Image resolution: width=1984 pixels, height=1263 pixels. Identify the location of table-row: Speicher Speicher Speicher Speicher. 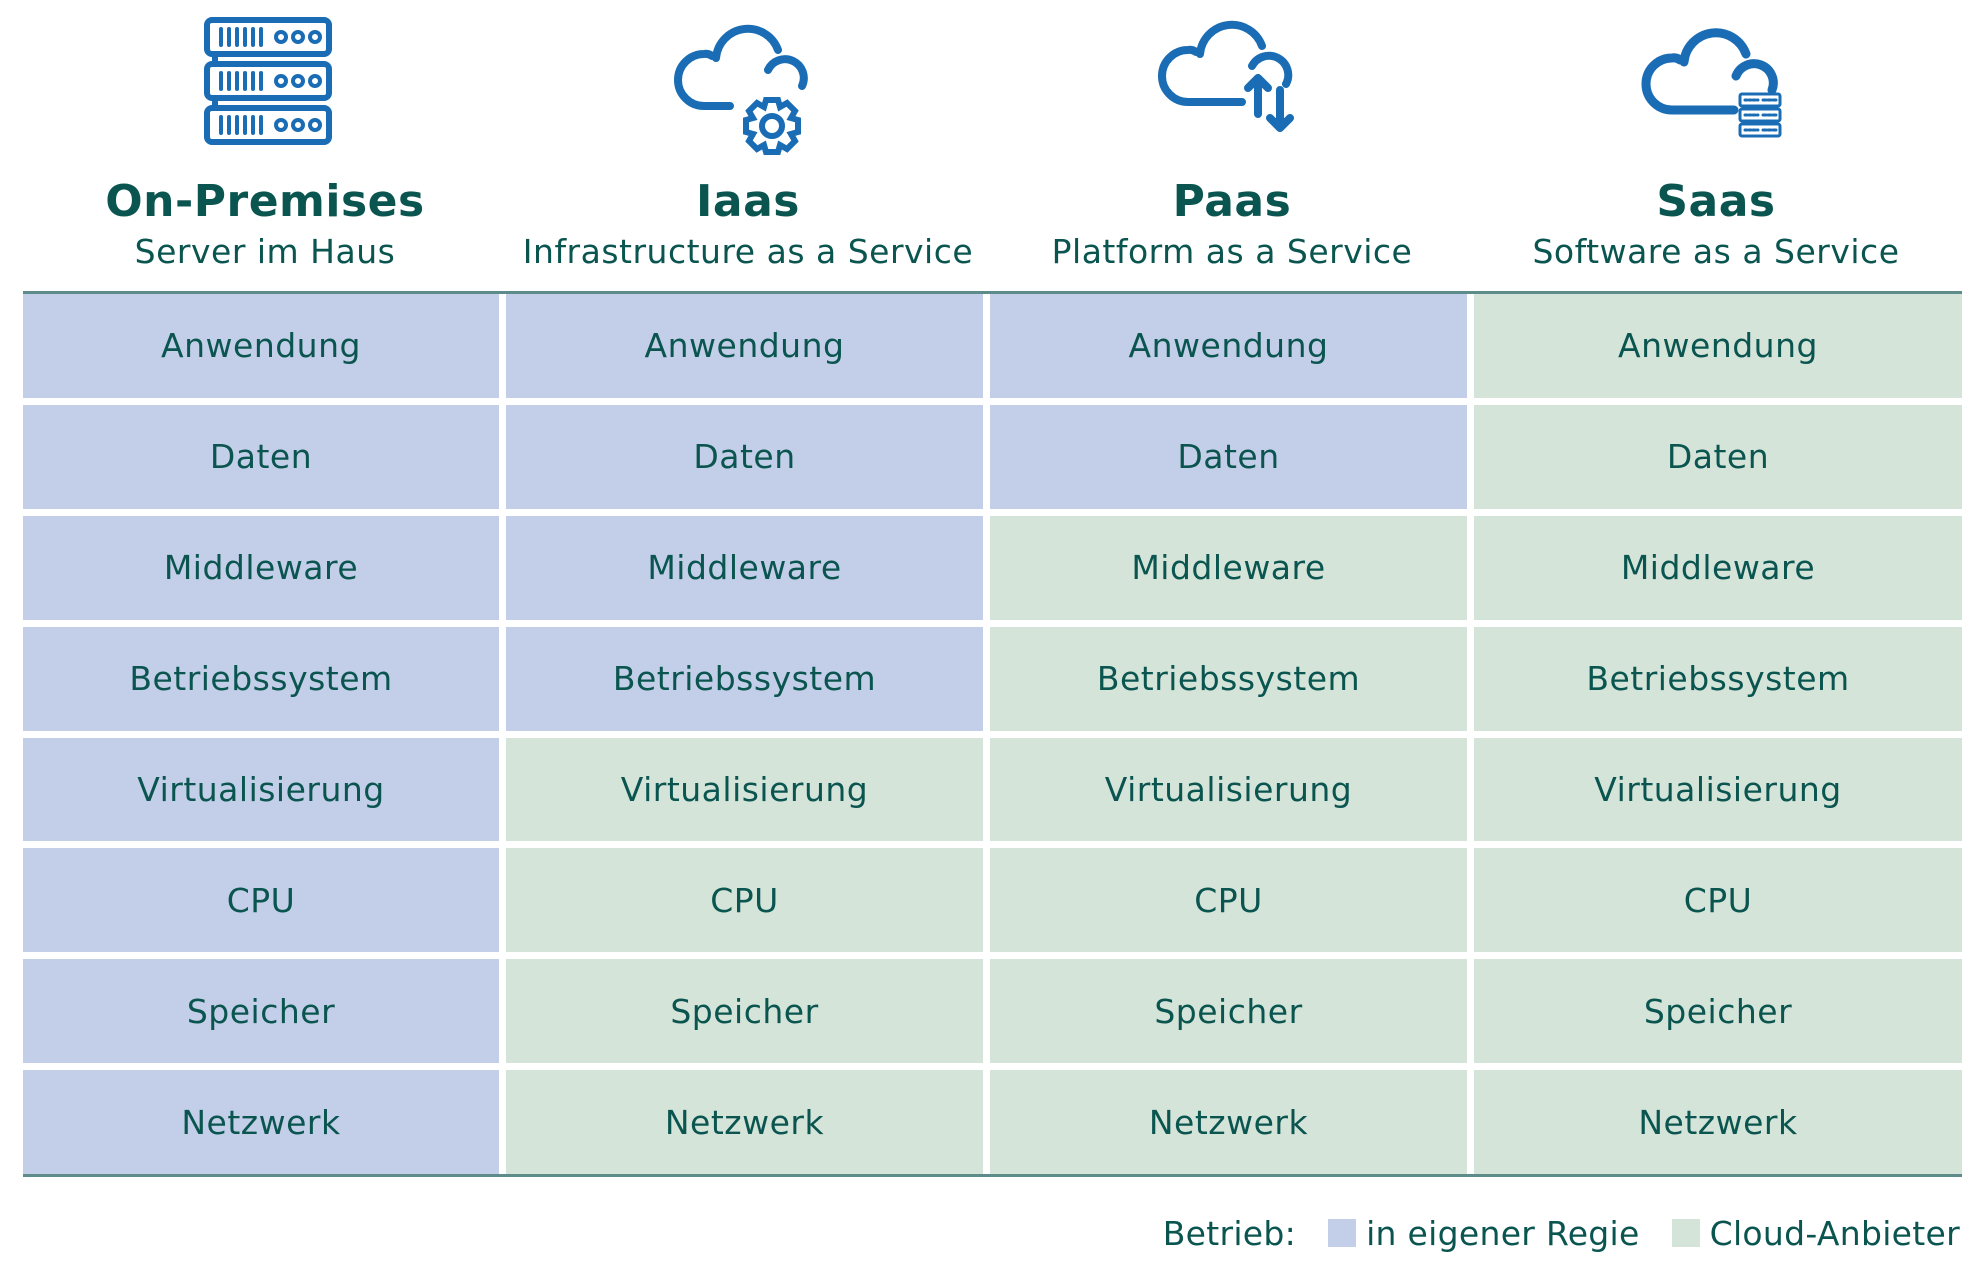
(992, 1011).